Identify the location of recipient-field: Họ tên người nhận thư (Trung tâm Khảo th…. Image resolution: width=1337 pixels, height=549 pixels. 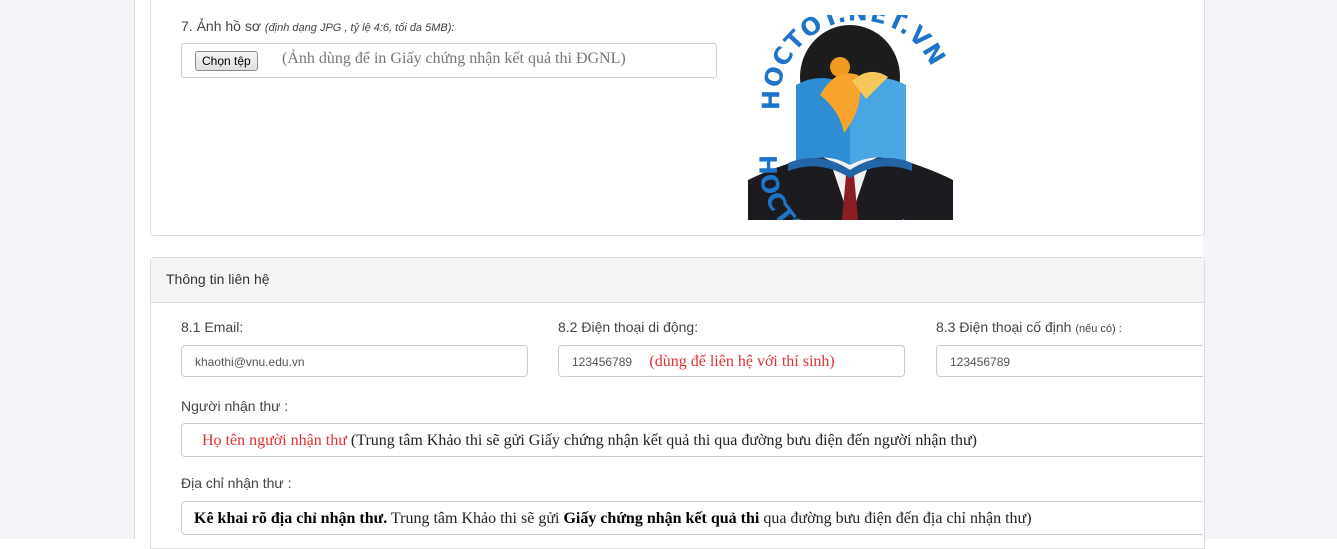
(692, 440).